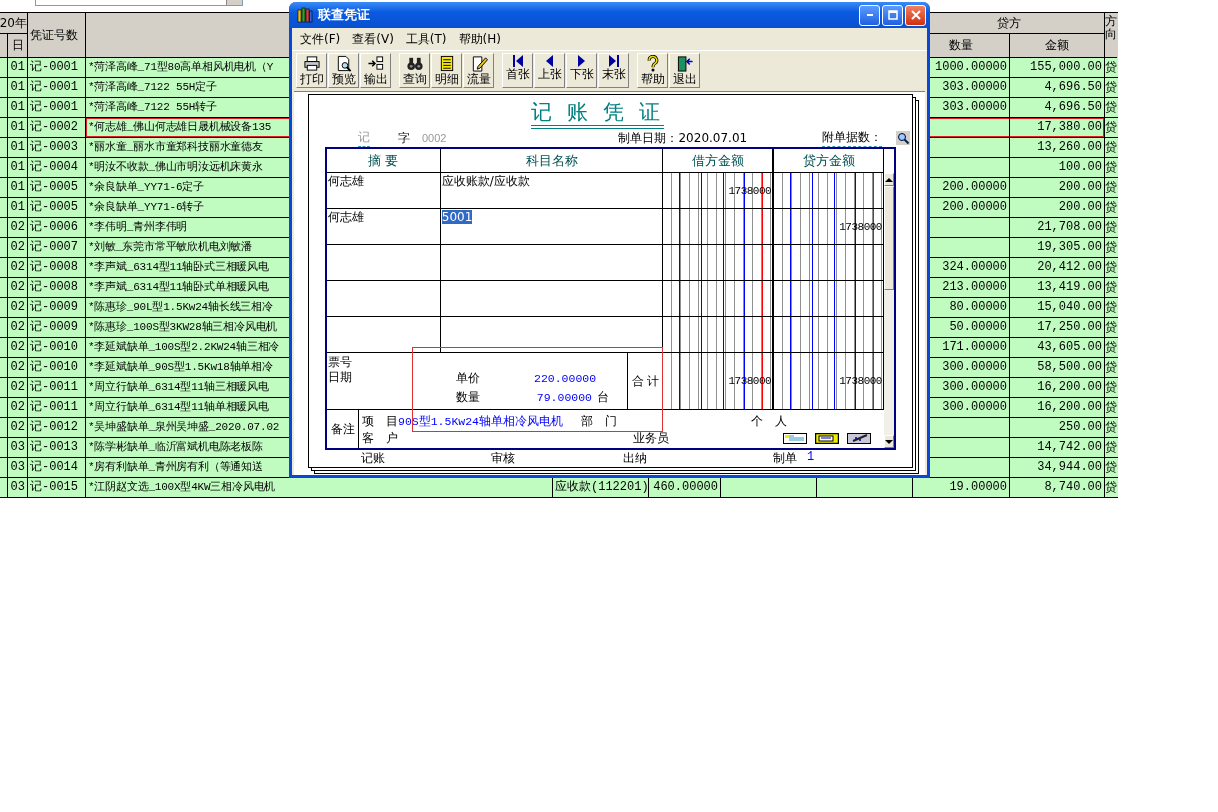  I want to click on card-icon, so click(827, 438).